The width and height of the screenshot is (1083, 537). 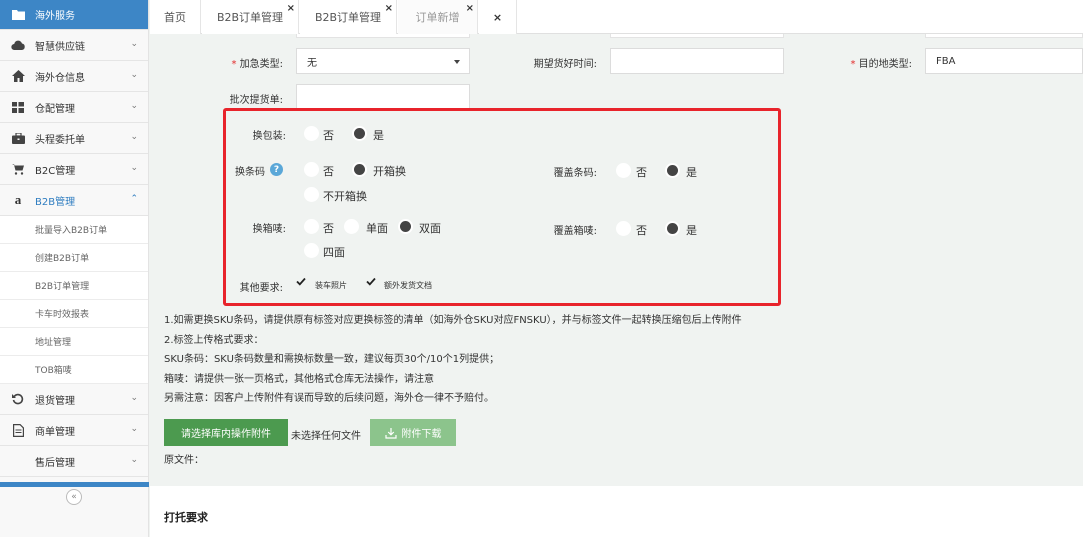 I want to click on tab-b2b-order-management: B2B订单管理 ×, so click(x=250, y=17).